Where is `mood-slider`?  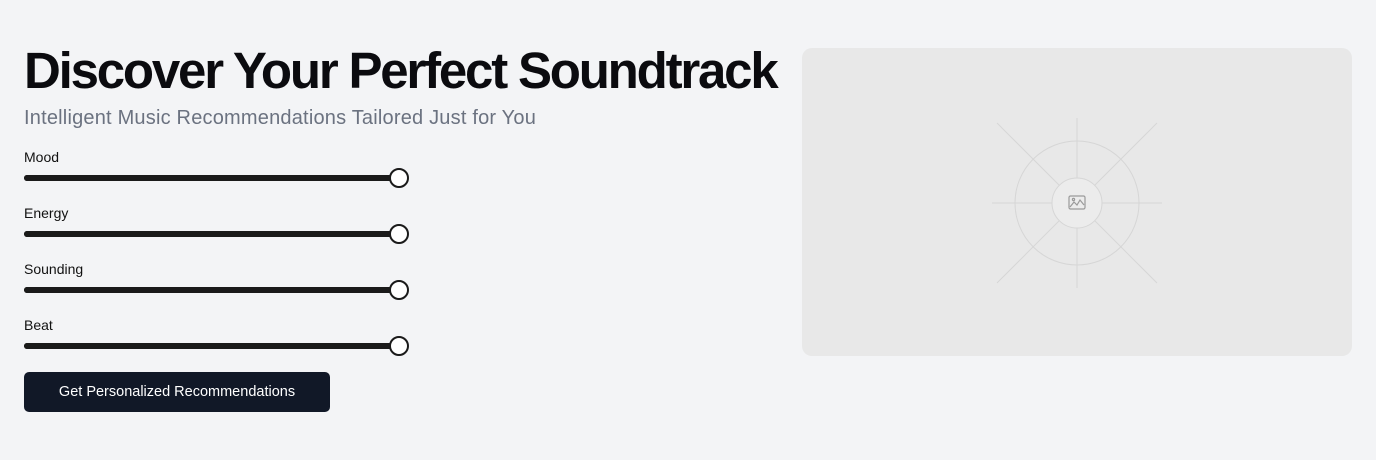
mood-slider is located at coordinates (216, 178).